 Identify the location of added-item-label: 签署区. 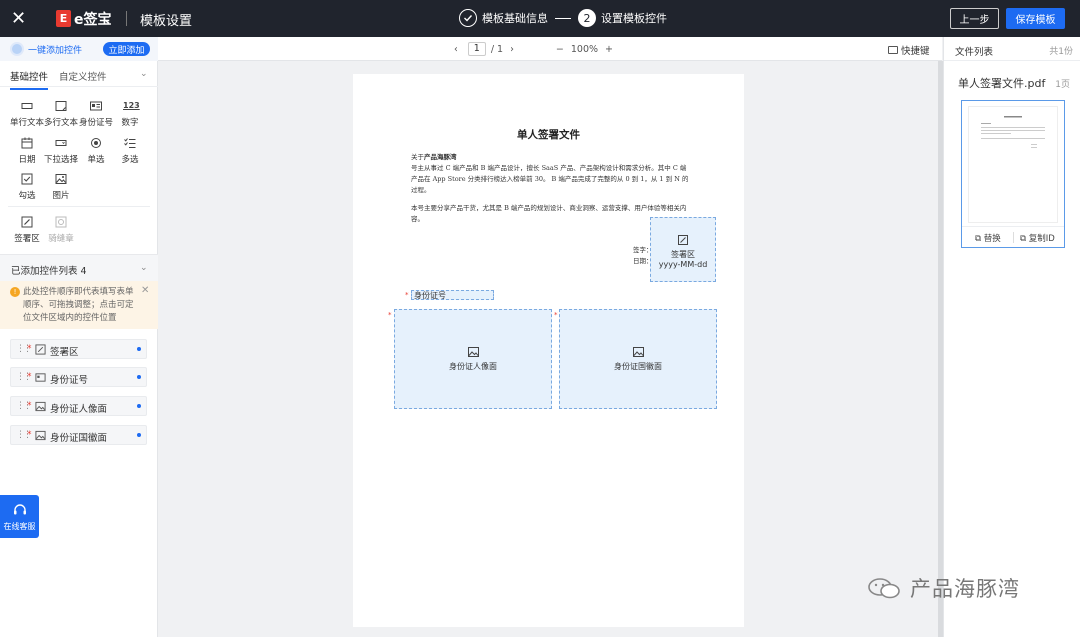
(64, 352).